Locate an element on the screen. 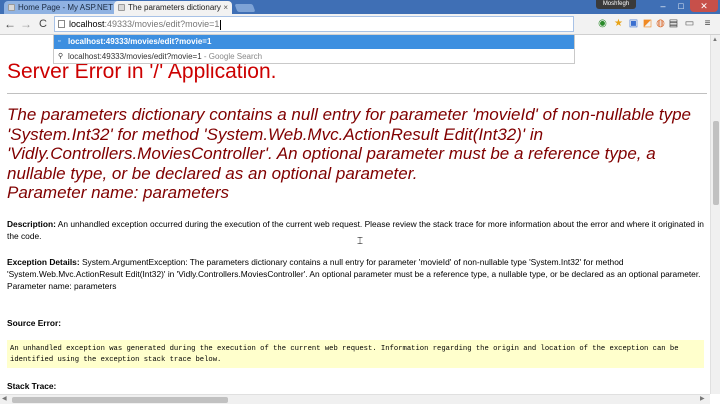 The height and width of the screenshot is (404, 720). horizontal-scrollbar: ◀ ▶ is located at coordinates (355, 399).